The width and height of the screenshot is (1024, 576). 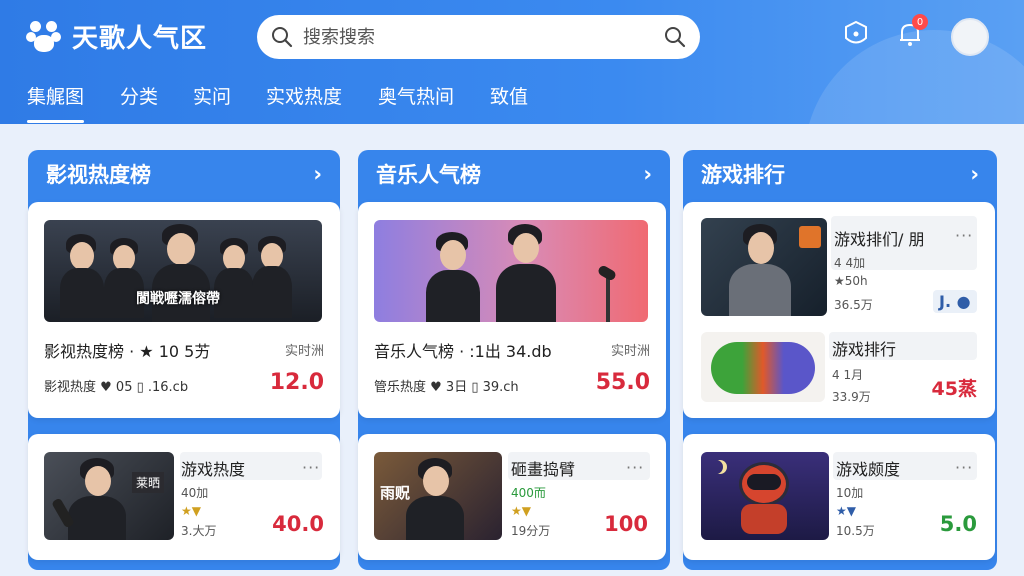 I want to click on feature-title: 影视热度榜 · ★ 10 5艻, so click(x=127, y=351).